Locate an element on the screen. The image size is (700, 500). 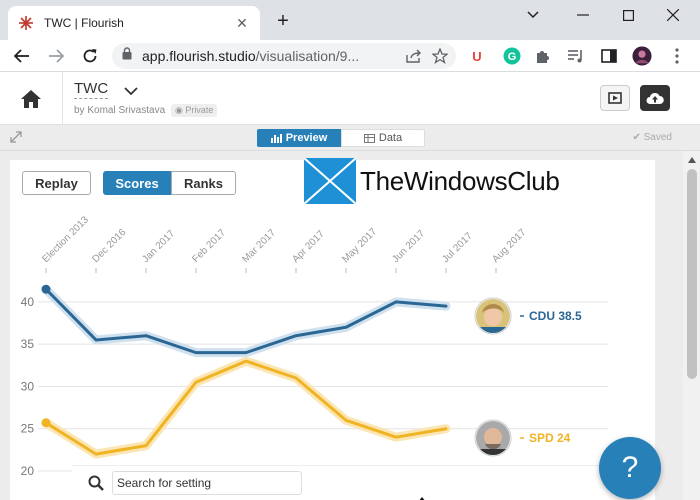
series-halo-spd is located at coordinates (246, 407).